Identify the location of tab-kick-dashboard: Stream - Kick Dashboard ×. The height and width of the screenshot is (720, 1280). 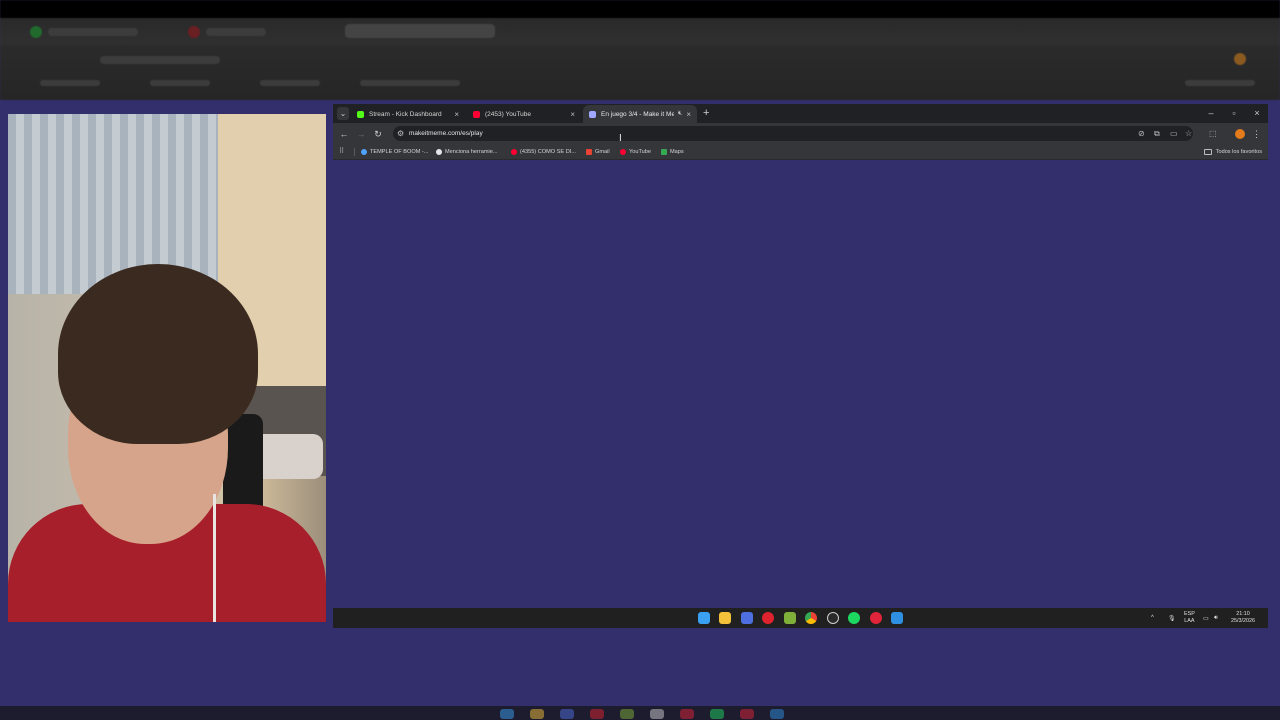
(408, 114).